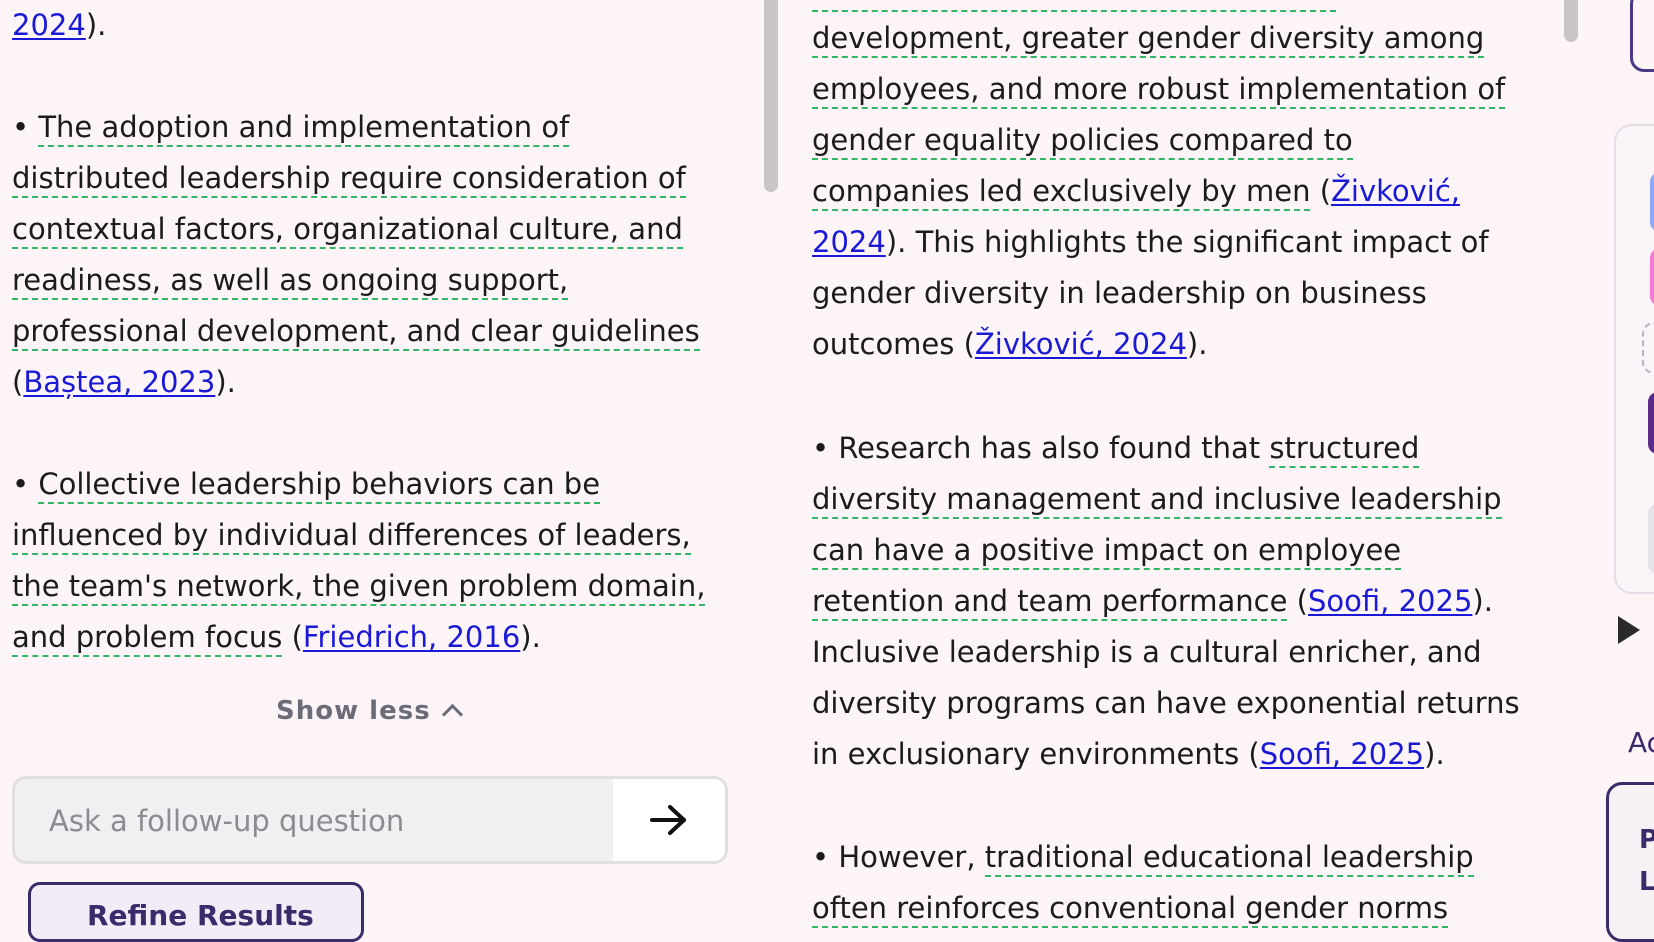  Describe the element at coordinates (452, 714) in the screenshot. I see `chevron-up-icon` at that location.